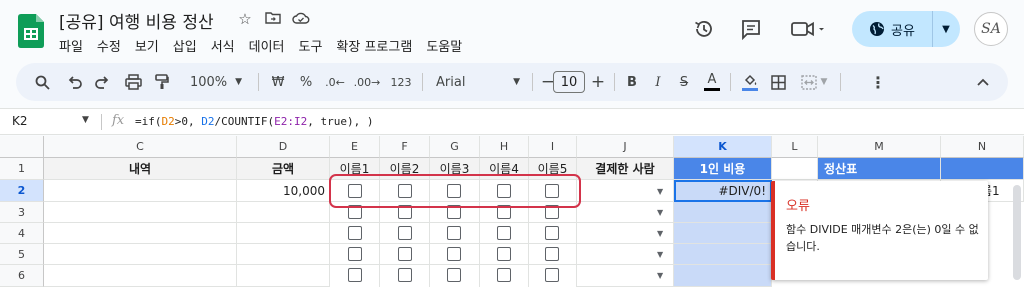 This screenshot has width=1024, height=287. I want to click on menu-edit: 수정, so click(109, 45).